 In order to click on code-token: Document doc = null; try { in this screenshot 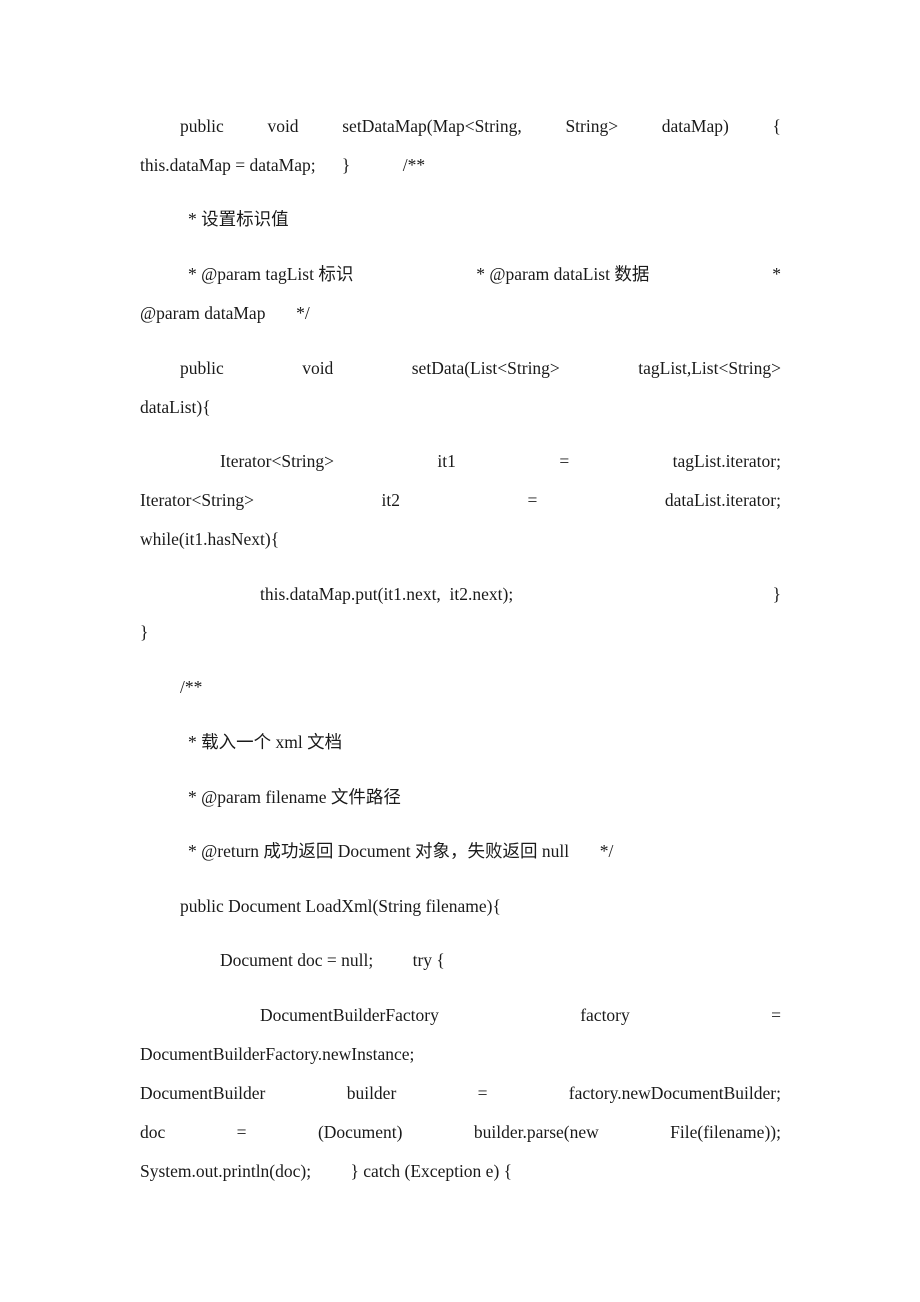, I will do `click(332, 960)`.